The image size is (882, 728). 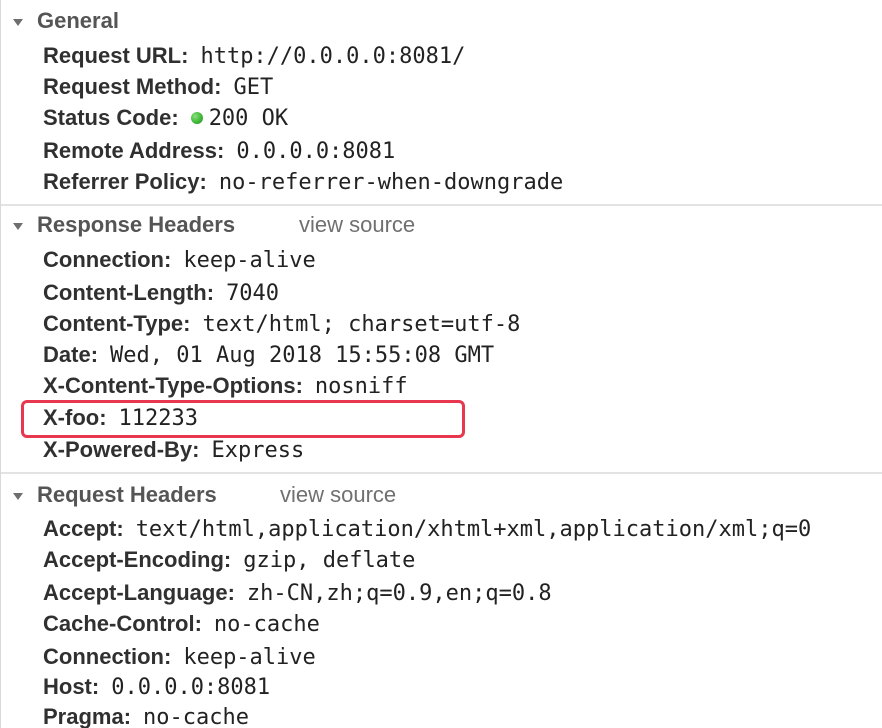 I want to click on header-row-host: Host: 0.0.0.0:8081, so click(x=156, y=688).